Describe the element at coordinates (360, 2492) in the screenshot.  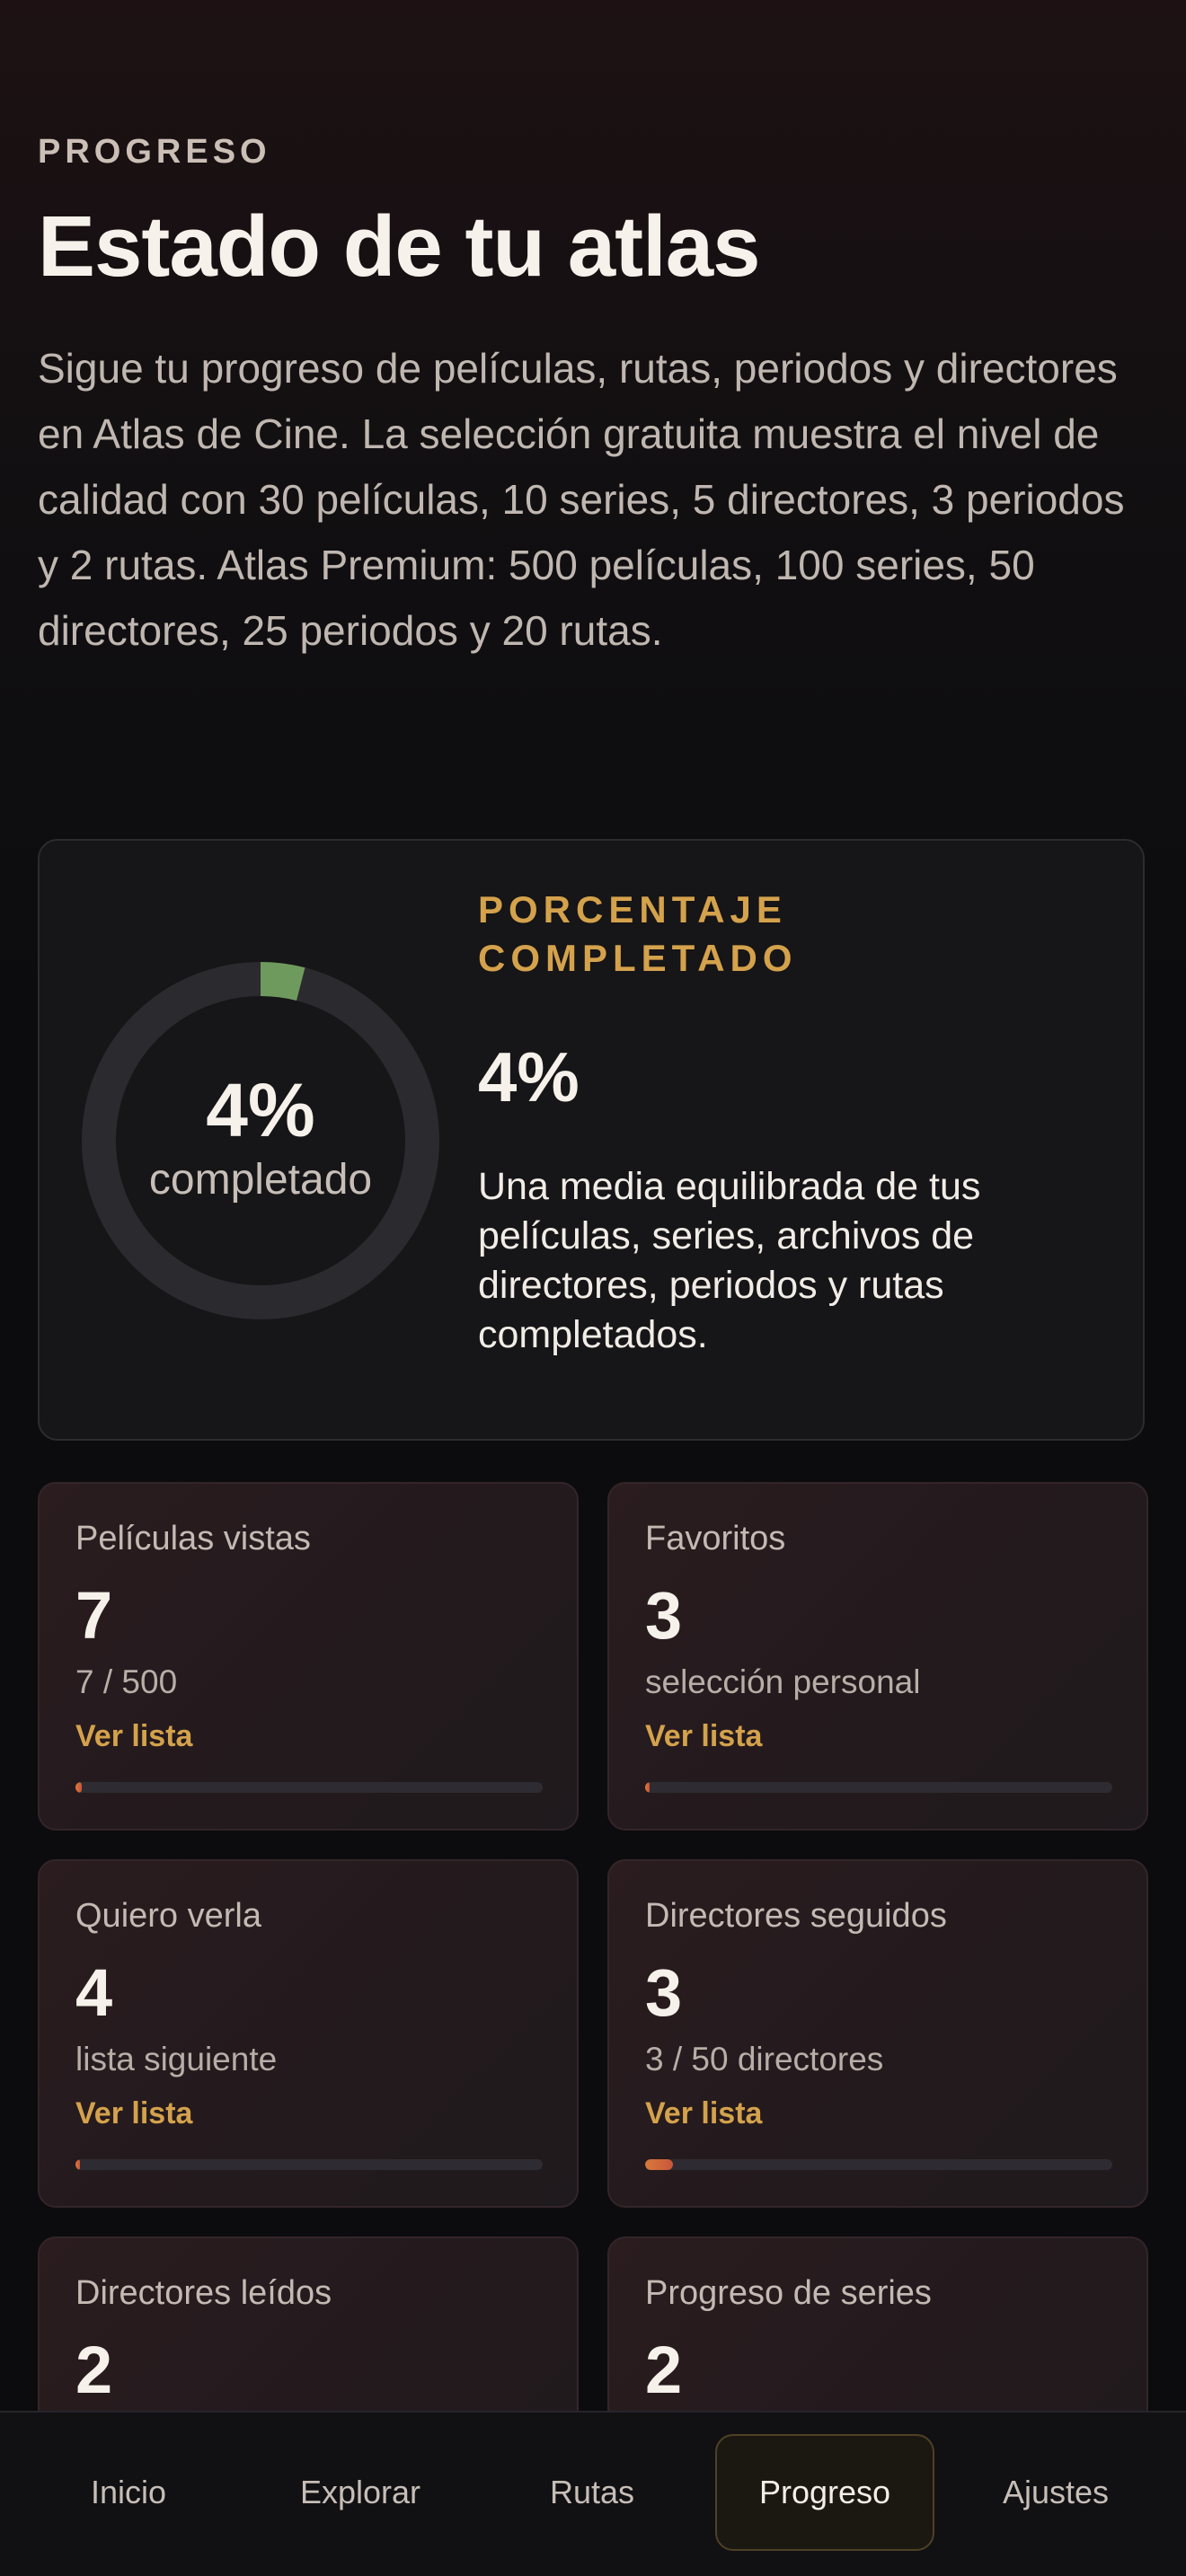
I see `nav-item-explorar: Explorar` at that location.